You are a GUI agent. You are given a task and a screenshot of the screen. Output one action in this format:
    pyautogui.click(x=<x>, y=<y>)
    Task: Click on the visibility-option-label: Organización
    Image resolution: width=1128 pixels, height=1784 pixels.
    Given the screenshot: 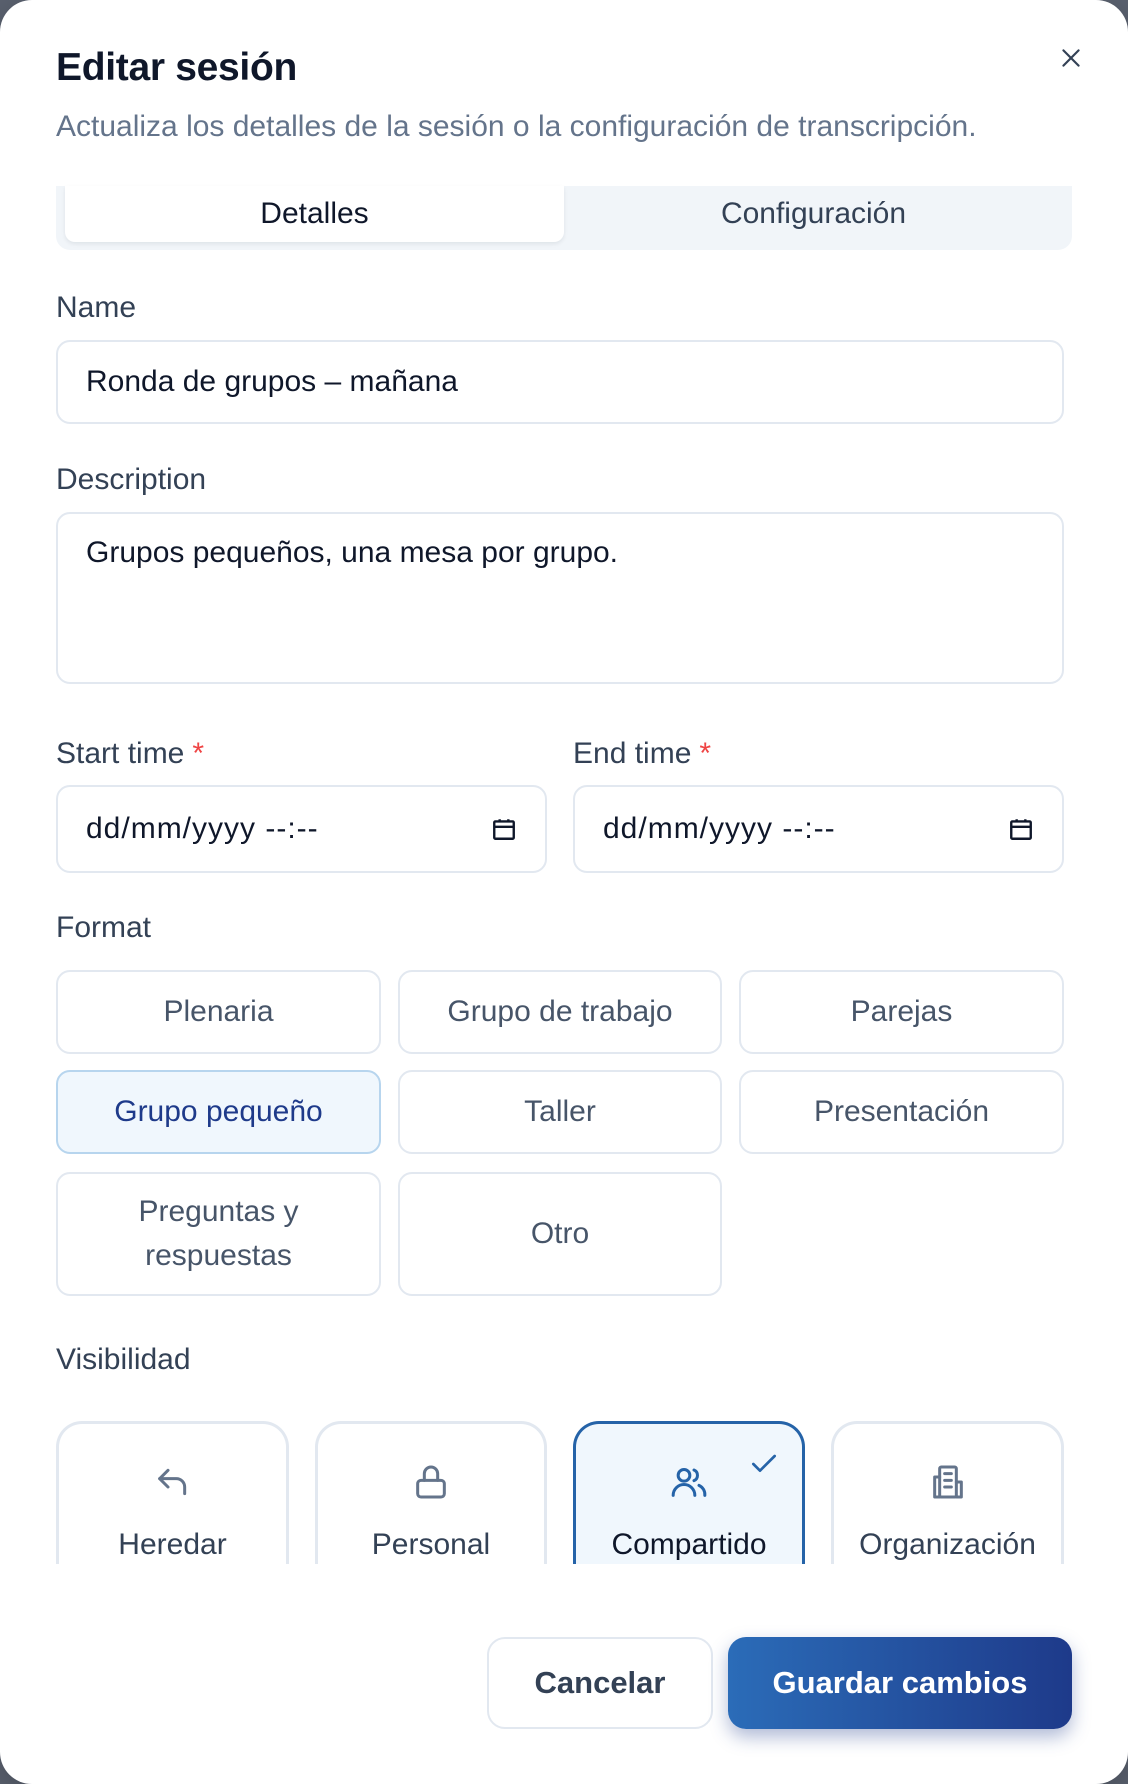 What is the action you would take?
    pyautogui.click(x=947, y=1544)
    